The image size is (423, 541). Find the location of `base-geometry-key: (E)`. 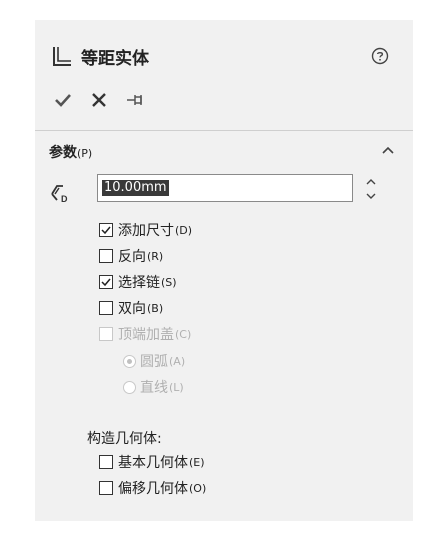

base-geometry-key: (E) is located at coordinates (197, 462).